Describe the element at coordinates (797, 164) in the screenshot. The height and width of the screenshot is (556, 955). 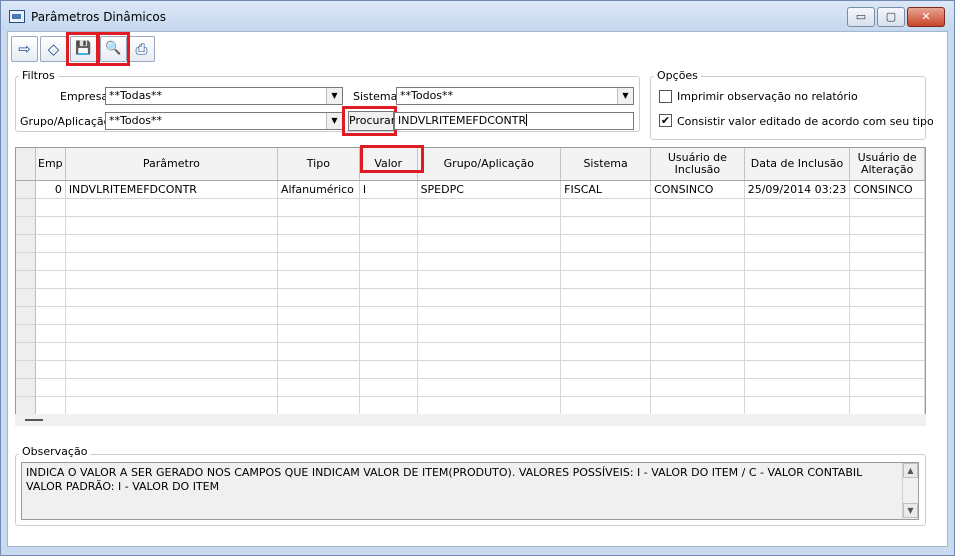
I see `column-header-data-de-inclus-o: Data de Inclusão` at that location.